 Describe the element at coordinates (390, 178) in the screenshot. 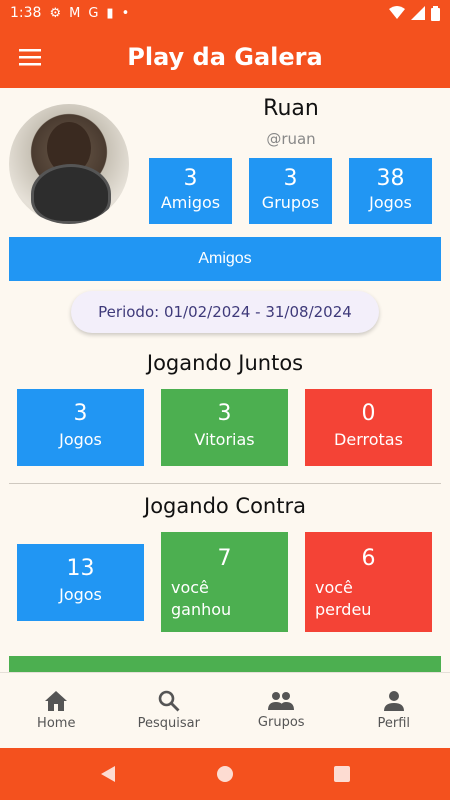

I see `stat-value: 38` at that location.